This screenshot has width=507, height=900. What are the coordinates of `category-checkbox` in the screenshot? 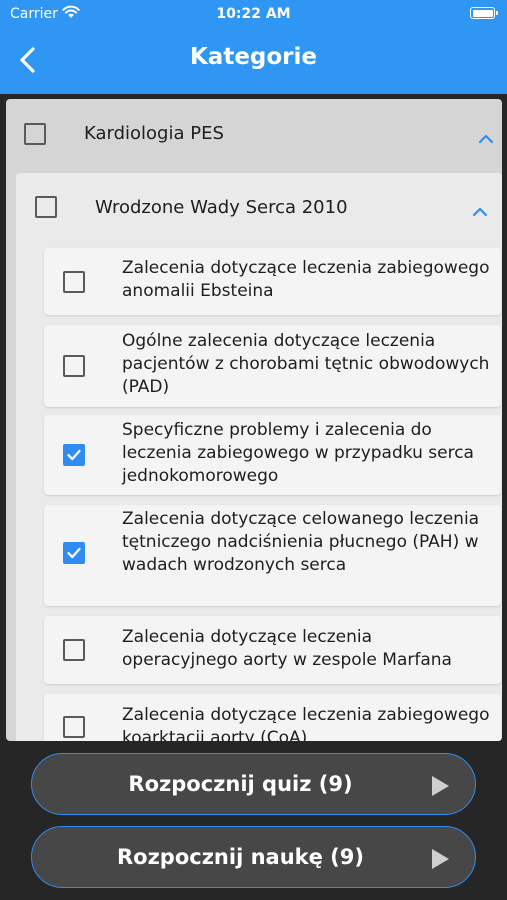 It's located at (35, 134).